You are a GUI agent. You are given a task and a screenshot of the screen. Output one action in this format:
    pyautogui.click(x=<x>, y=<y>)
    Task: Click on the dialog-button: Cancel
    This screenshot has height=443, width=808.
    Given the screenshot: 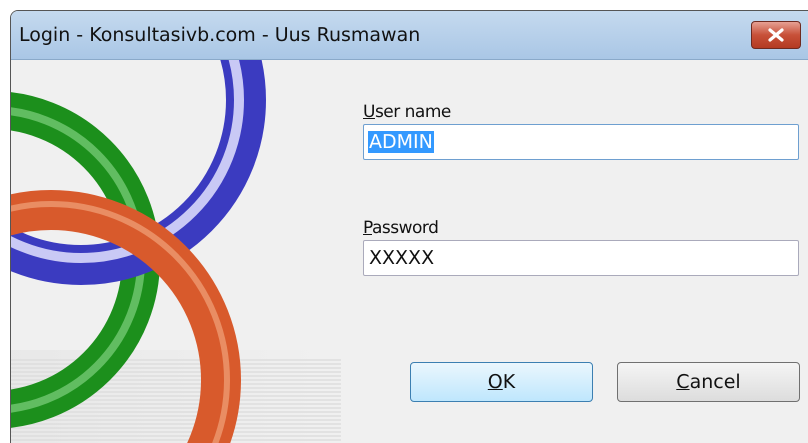 What is the action you would take?
    pyautogui.click(x=708, y=382)
    